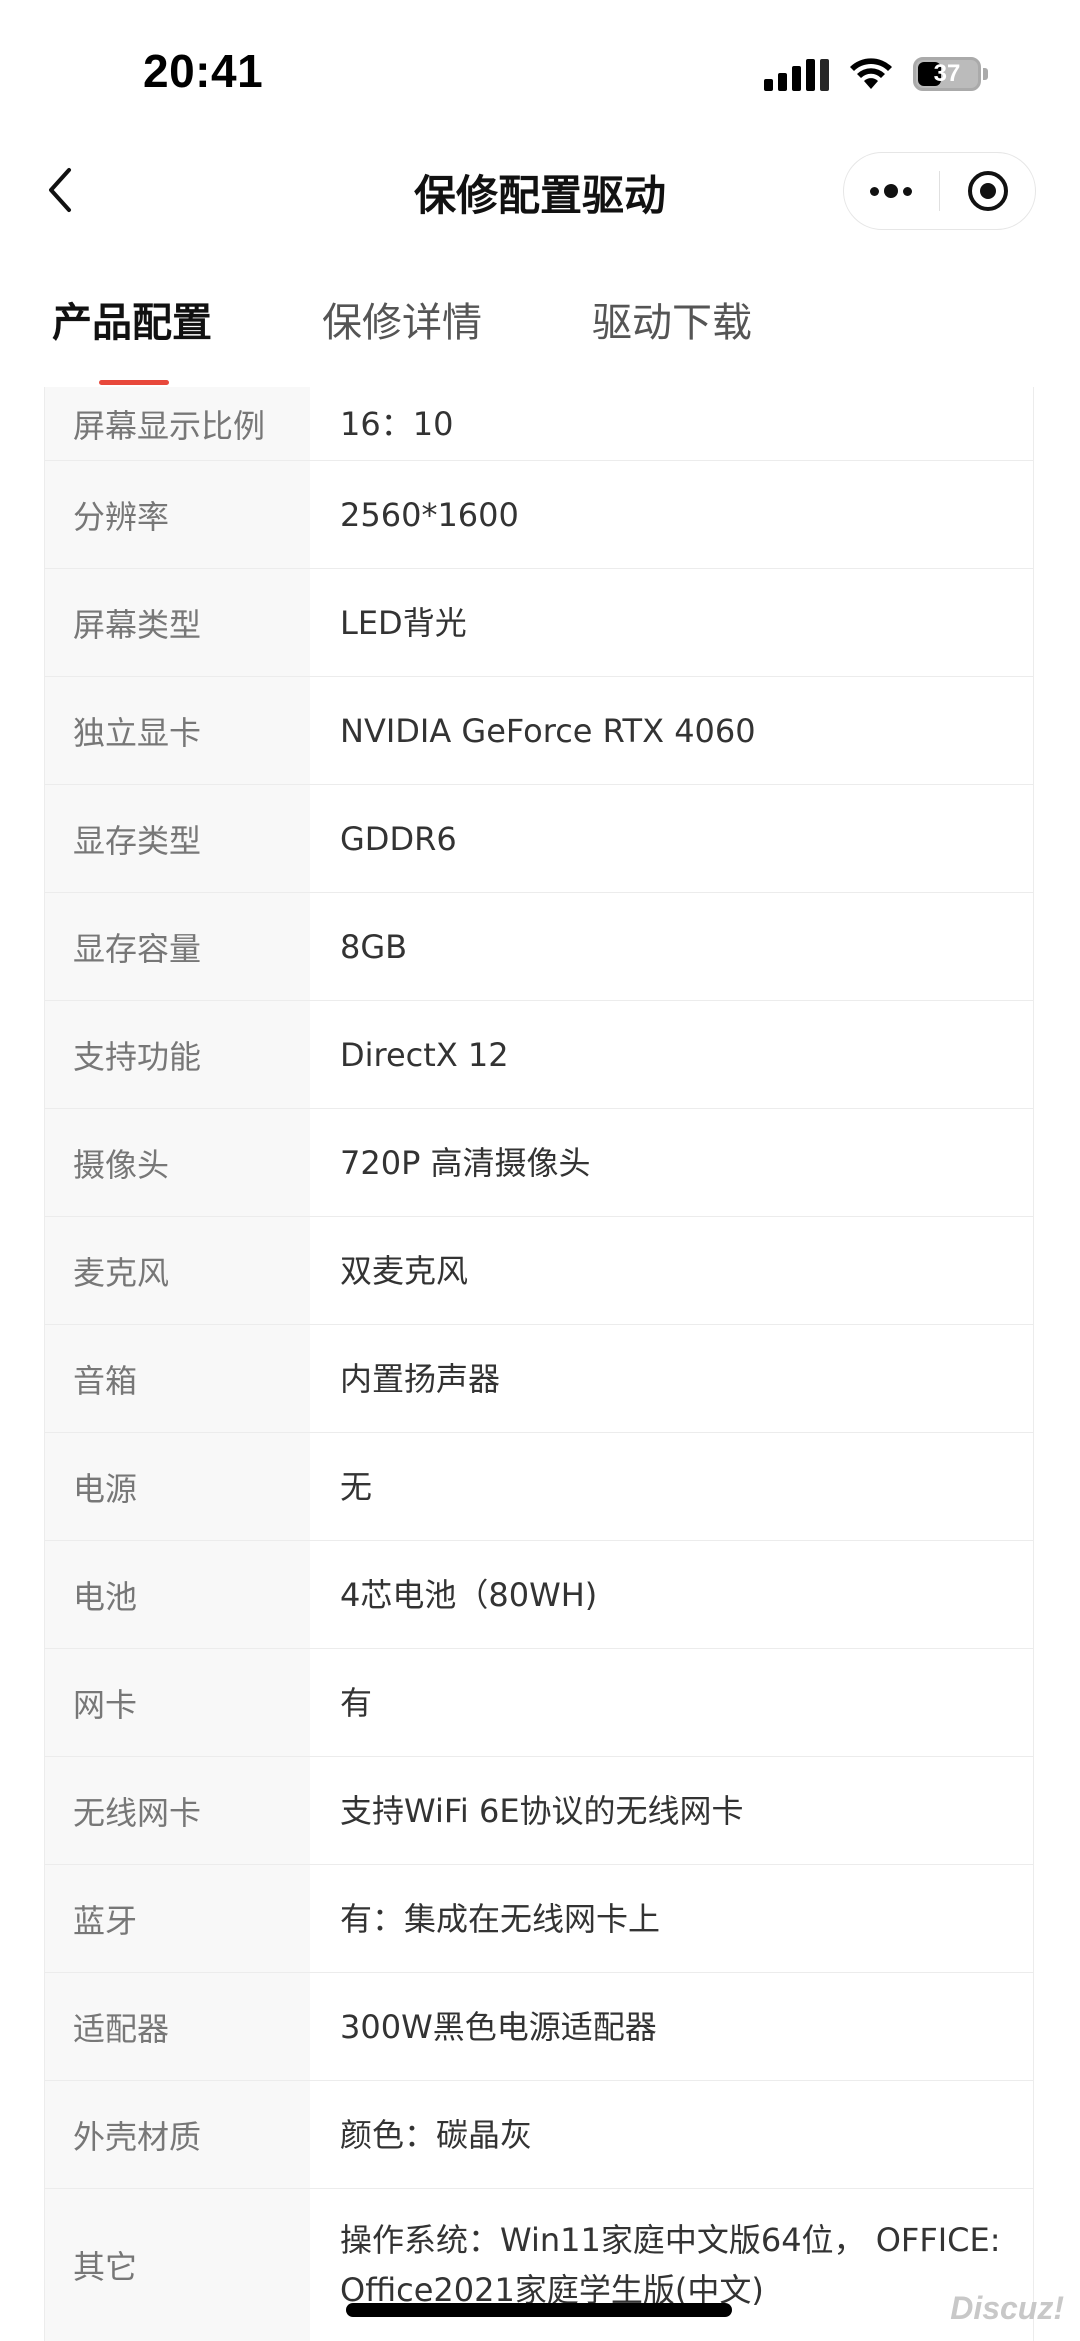  Describe the element at coordinates (539, 1055) in the screenshot. I see `table-row: 支持功能 DirectX 12` at that location.